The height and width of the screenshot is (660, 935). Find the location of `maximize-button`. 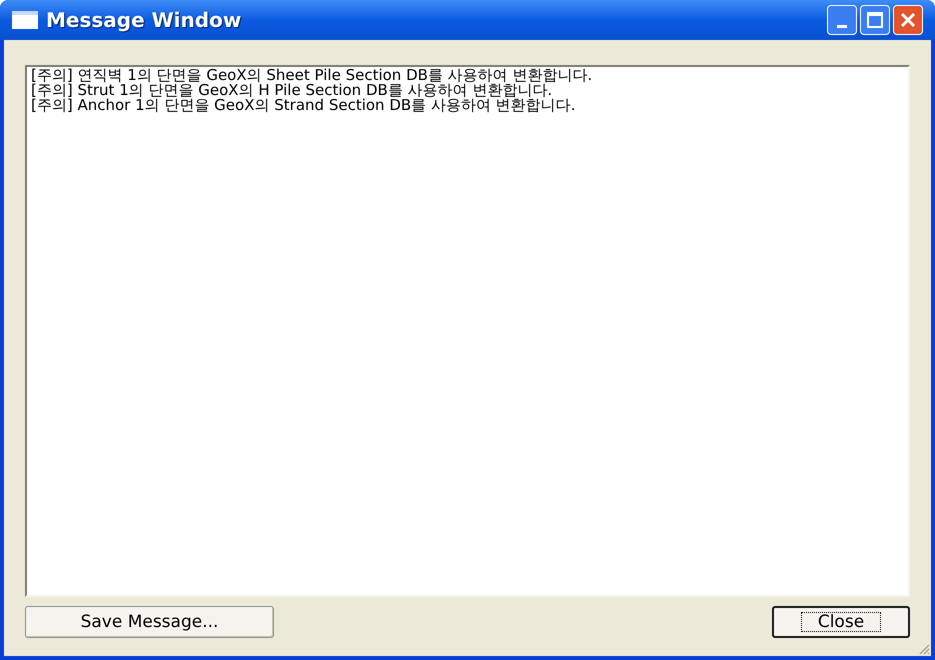

maximize-button is located at coordinates (875, 20).